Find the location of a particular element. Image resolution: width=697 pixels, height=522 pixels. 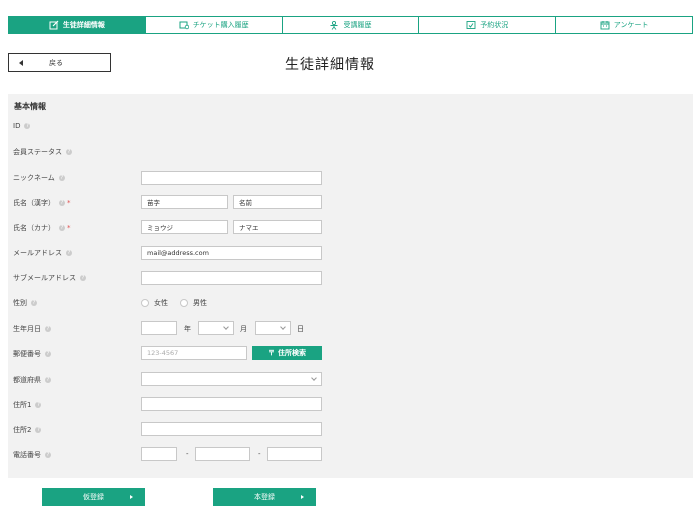

phone-part3-input is located at coordinates (294, 454).